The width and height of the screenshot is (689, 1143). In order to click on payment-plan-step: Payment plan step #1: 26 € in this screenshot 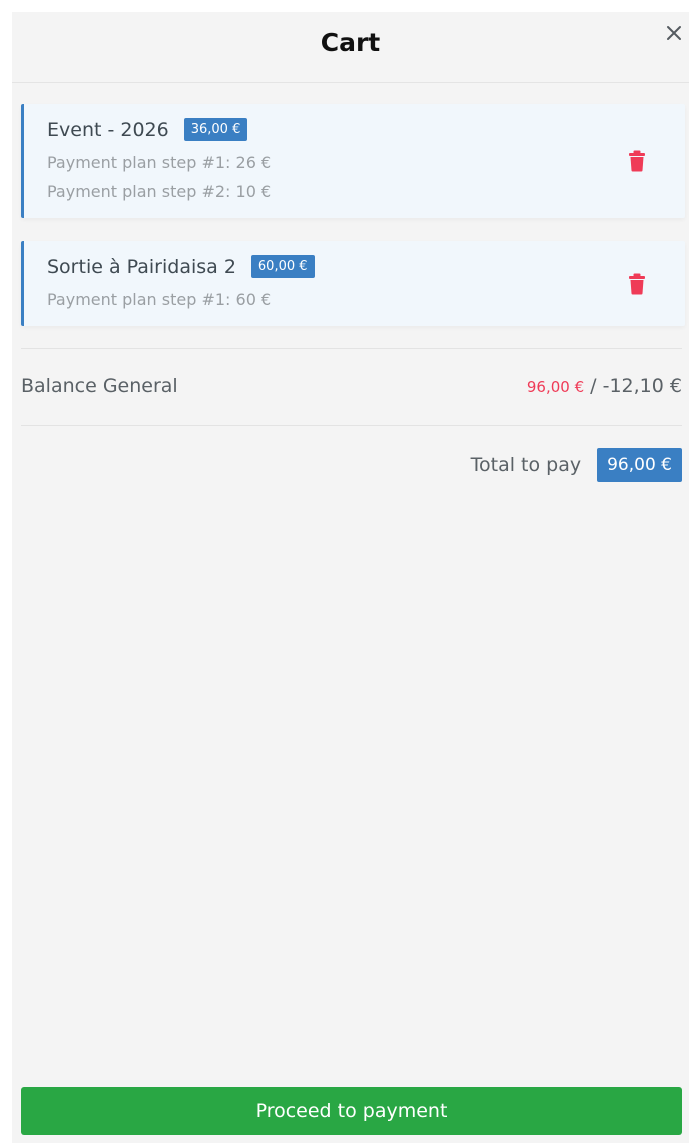, I will do `click(159, 162)`.